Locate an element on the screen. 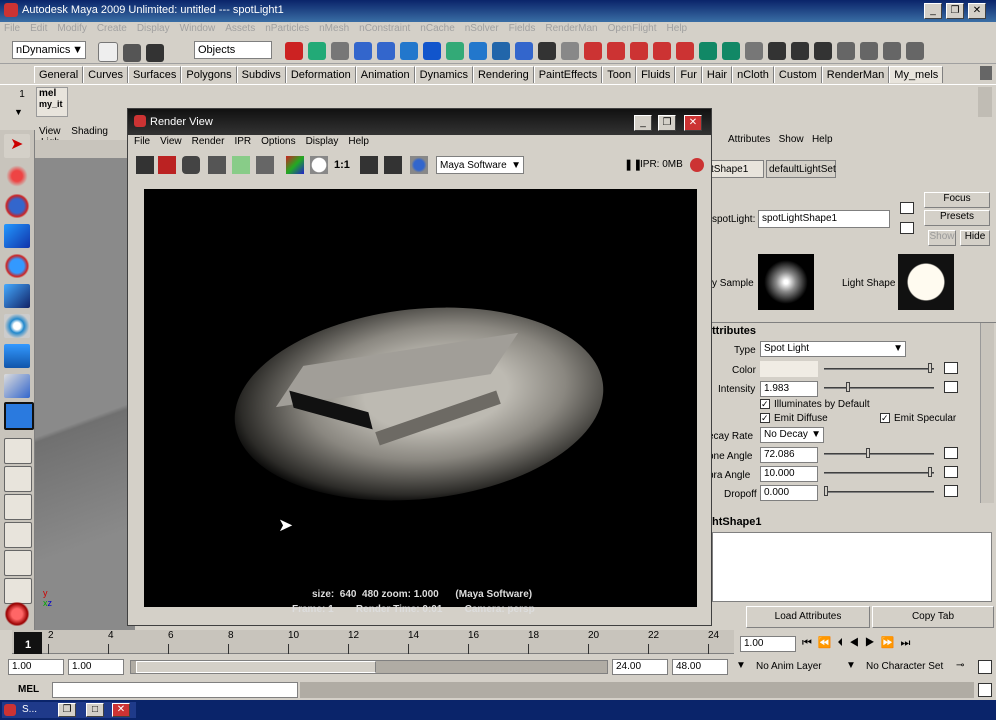 Image resolution: width=996 pixels, height=720 pixels. attr-menu-help: Help is located at coordinates (822, 139).